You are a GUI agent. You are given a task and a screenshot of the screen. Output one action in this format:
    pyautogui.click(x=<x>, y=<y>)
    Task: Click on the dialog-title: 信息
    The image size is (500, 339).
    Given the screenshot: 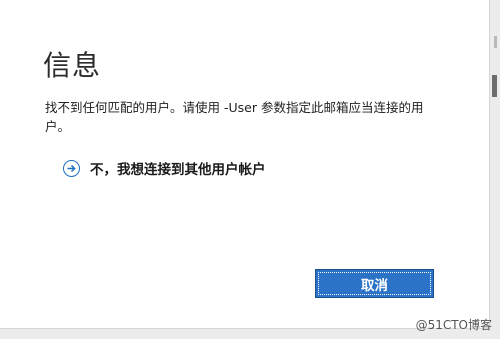 What is the action you would take?
    pyautogui.click(x=72, y=65)
    